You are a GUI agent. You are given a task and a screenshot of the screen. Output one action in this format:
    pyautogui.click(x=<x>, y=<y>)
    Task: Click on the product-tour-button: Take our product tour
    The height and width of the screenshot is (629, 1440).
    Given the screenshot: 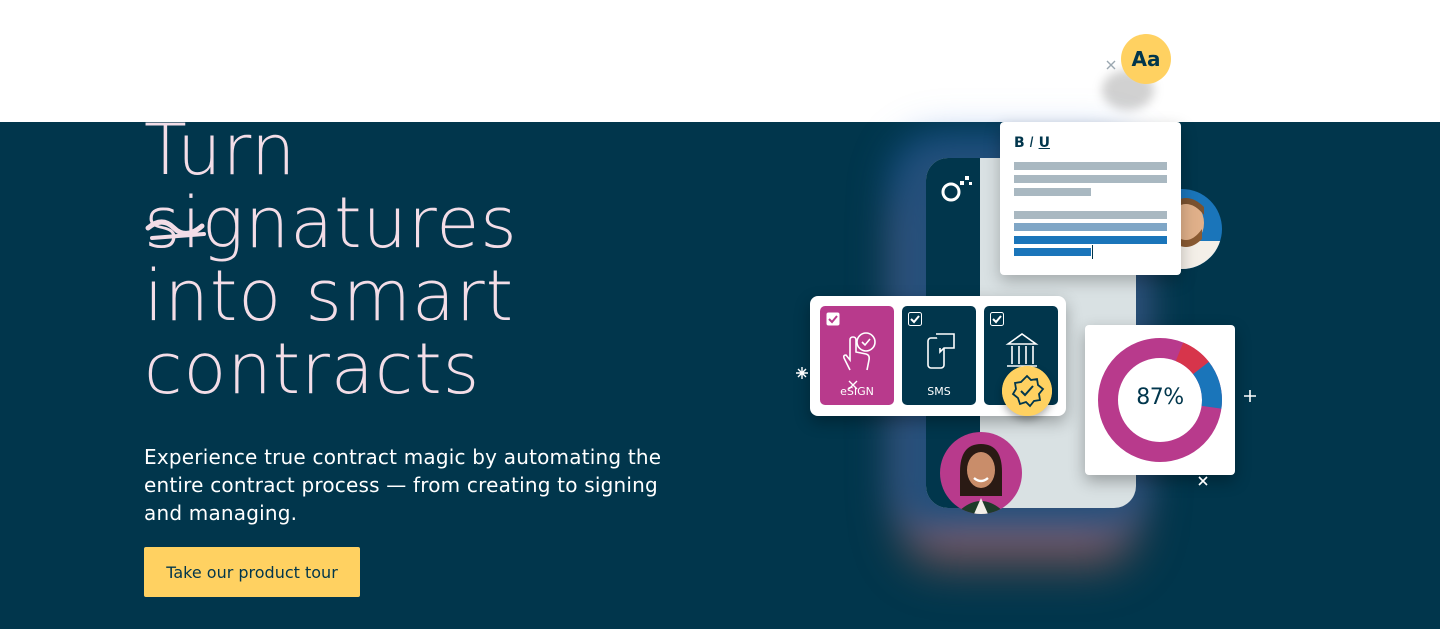 What is the action you would take?
    pyautogui.click(x=252, y=572)
    